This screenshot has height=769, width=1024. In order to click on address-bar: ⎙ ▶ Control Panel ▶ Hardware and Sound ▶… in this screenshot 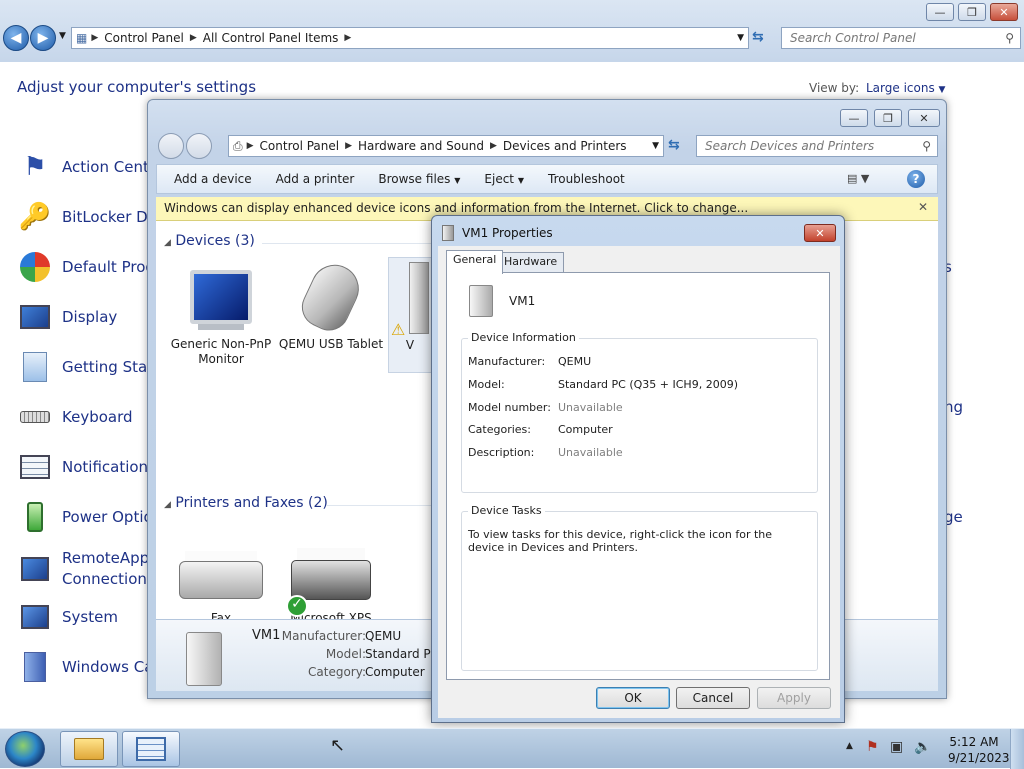, I will do `click(446, 146)`.